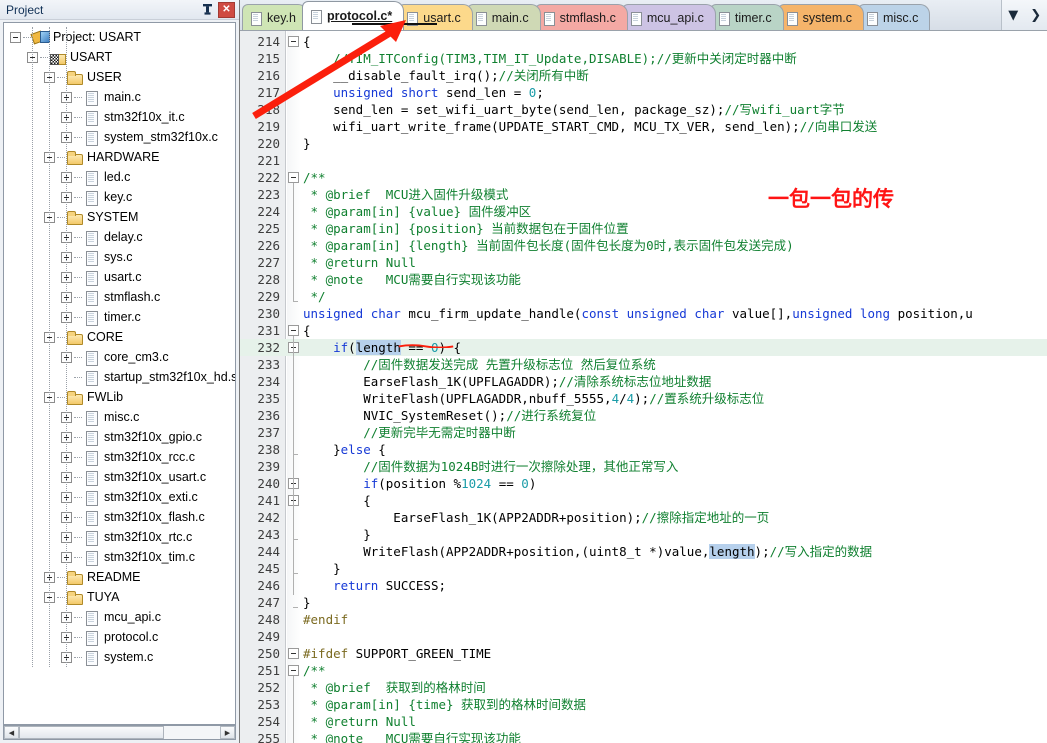 The width and height of the screenshot is (1047, 743). Describe the element at coordinates (643, 500) in the screenshot. I see `code-line: 241 {` at that location.